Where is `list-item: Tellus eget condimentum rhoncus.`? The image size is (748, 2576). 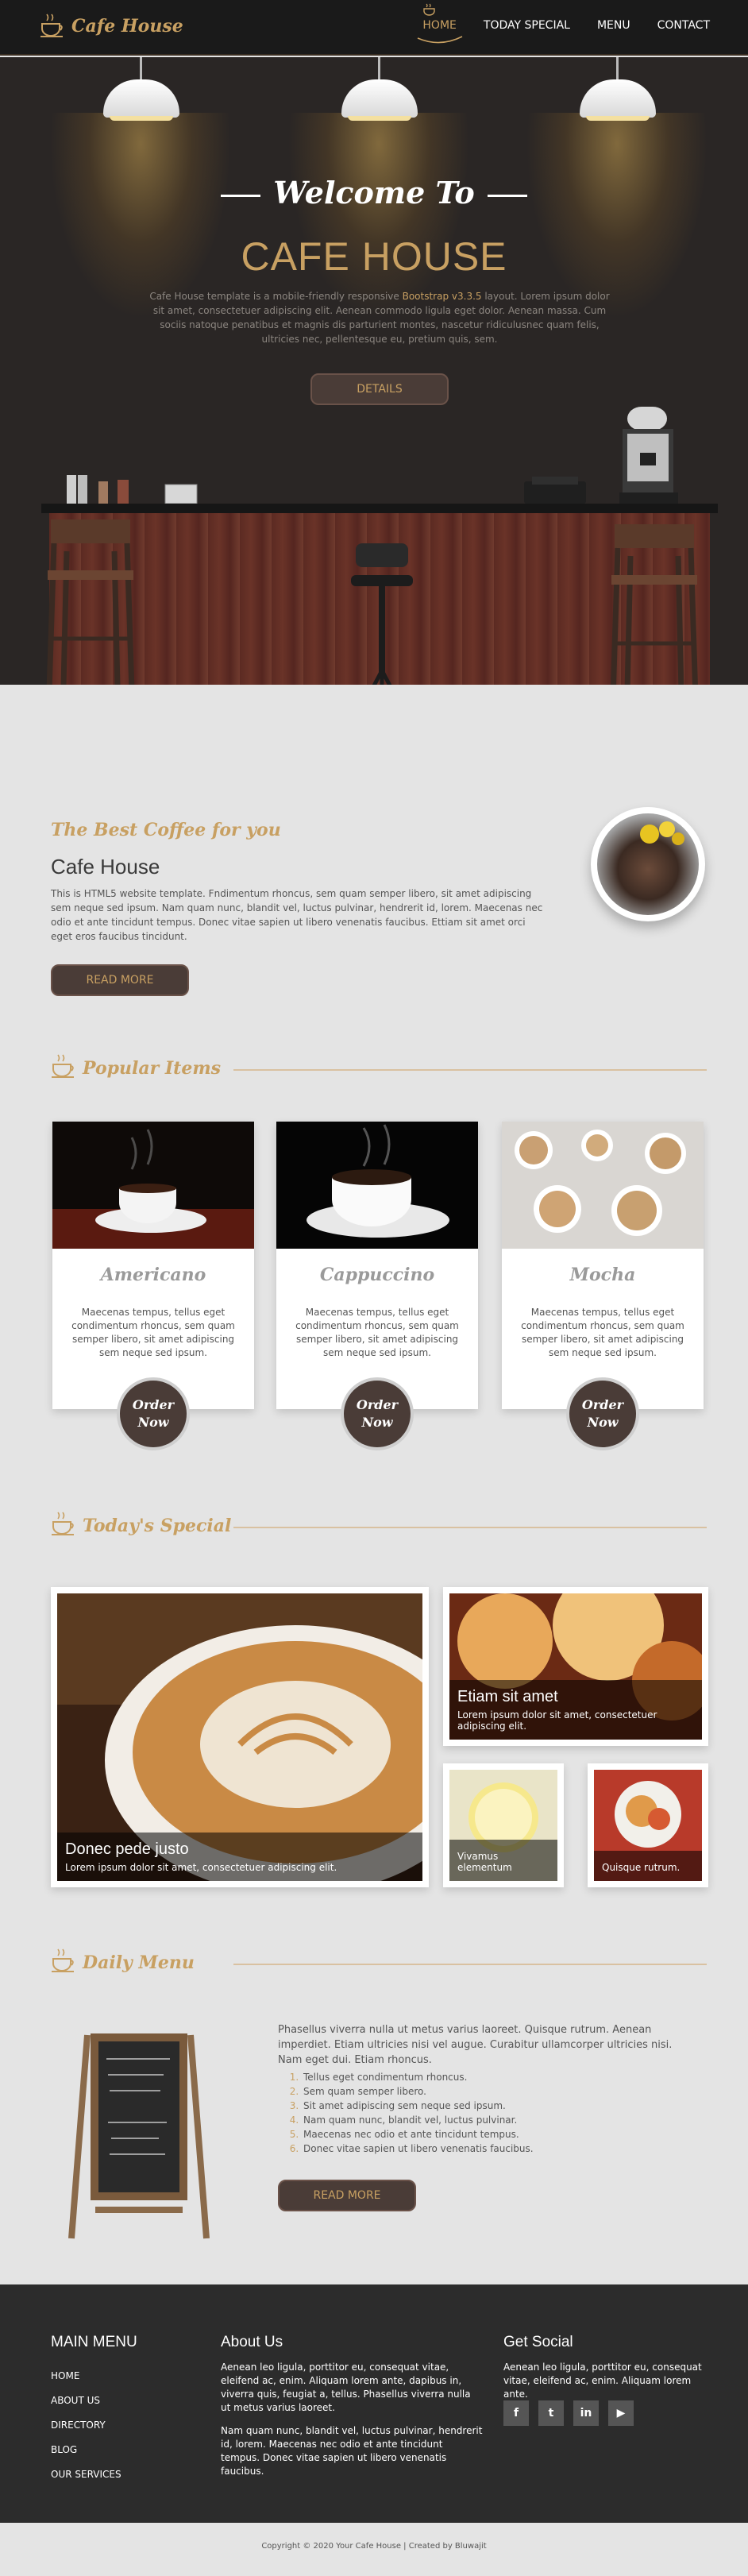
list-item: Tellus eget condimentum rhoncus. is located at coordinates (493, 2077).